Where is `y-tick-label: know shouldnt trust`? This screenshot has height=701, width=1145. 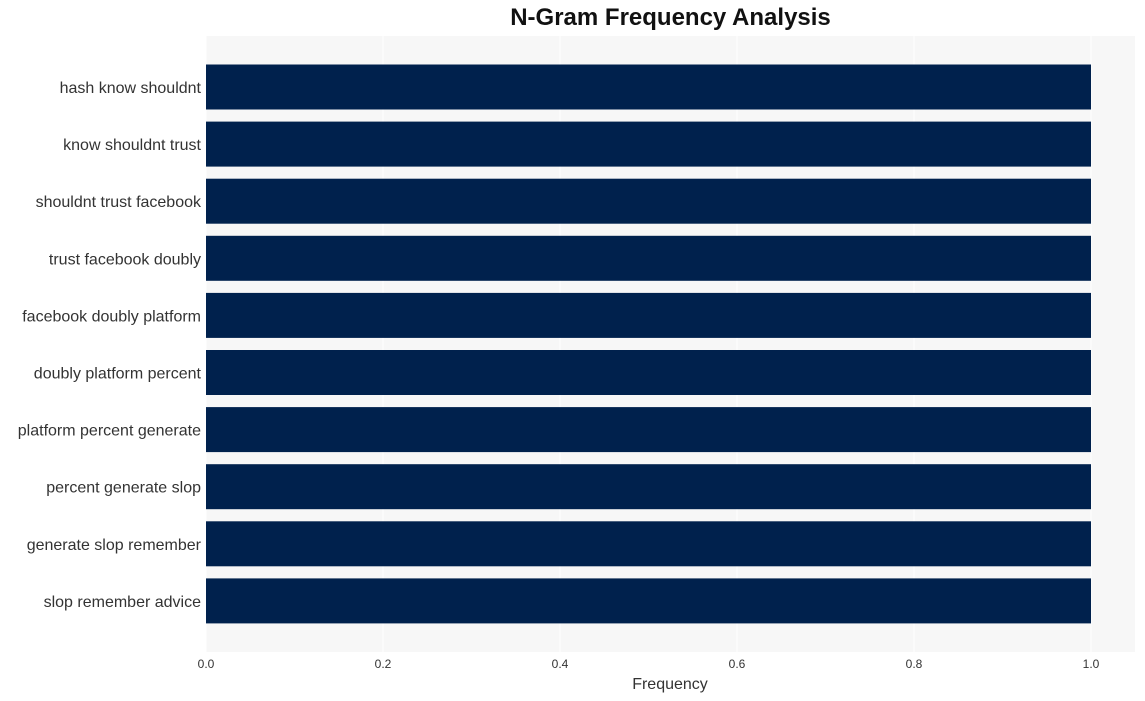 y-tick-label: know shouldnt trust is located at coordinates (132, 145).